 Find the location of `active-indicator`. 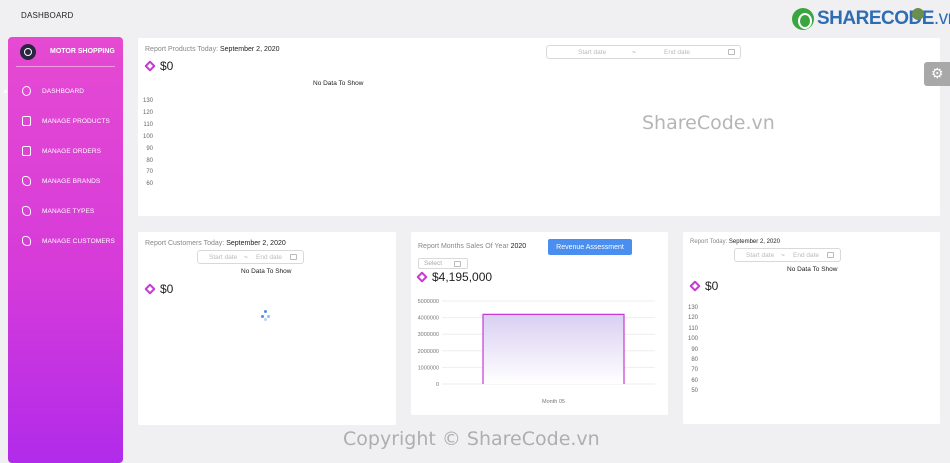

active-indicator is located at coordinates (5, 91).